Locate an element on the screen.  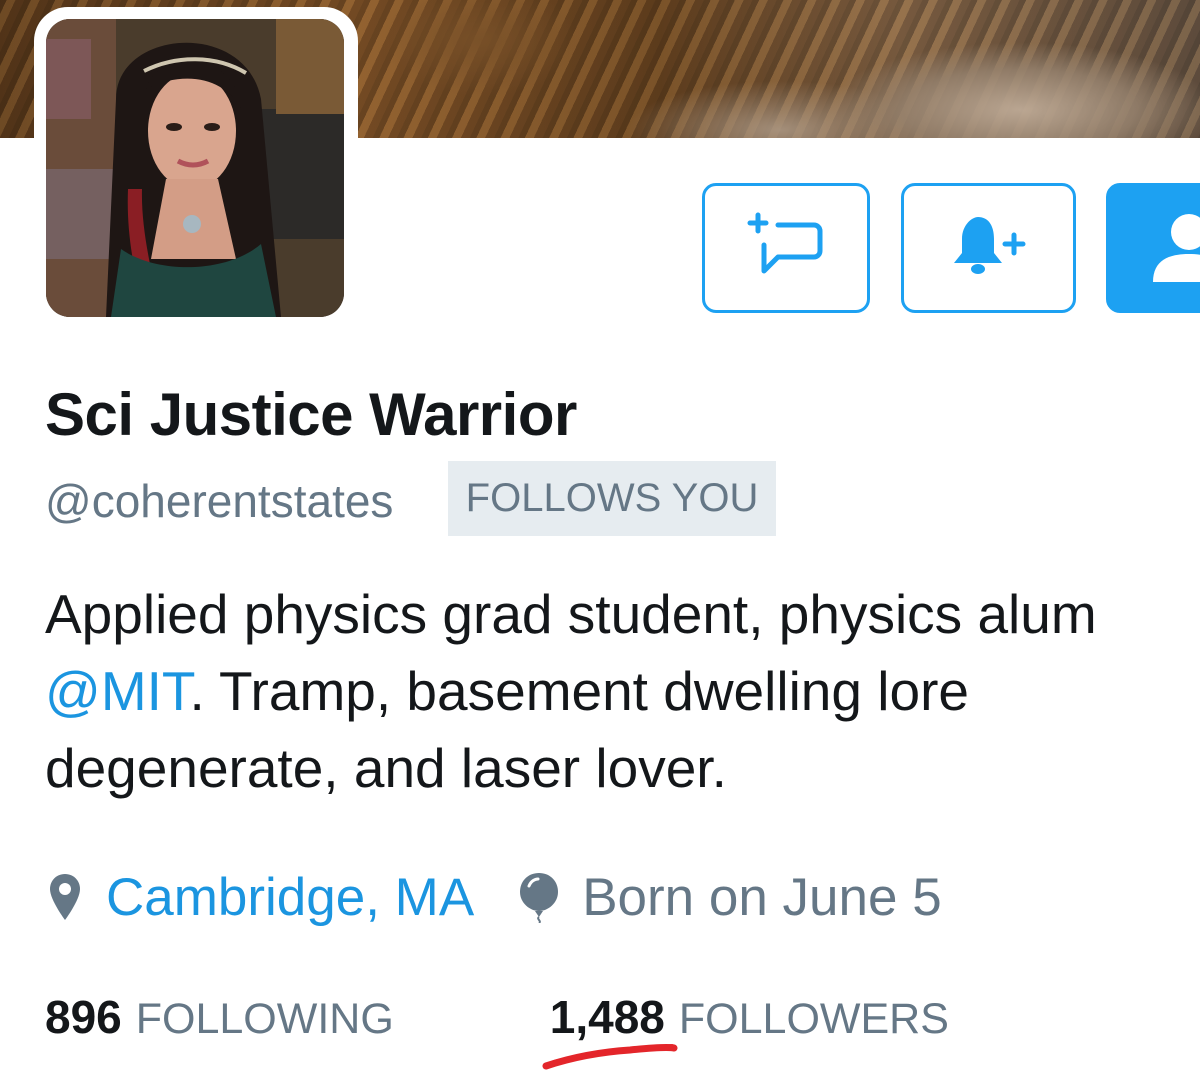
bio-mention-link: @MIT is located at coordinates (117, 691).